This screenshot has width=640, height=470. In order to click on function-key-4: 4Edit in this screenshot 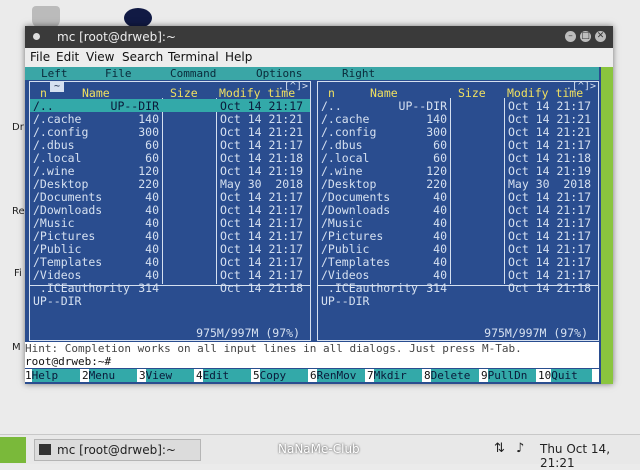, I will do `click(224, 375)`.